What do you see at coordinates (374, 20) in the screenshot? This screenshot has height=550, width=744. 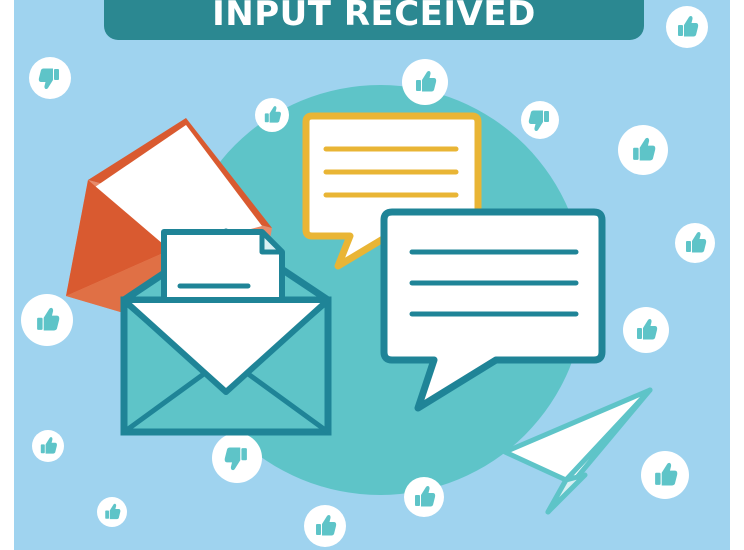 I see `banner-title: INPUT RECEIVED` at bounding box center [374, 20].